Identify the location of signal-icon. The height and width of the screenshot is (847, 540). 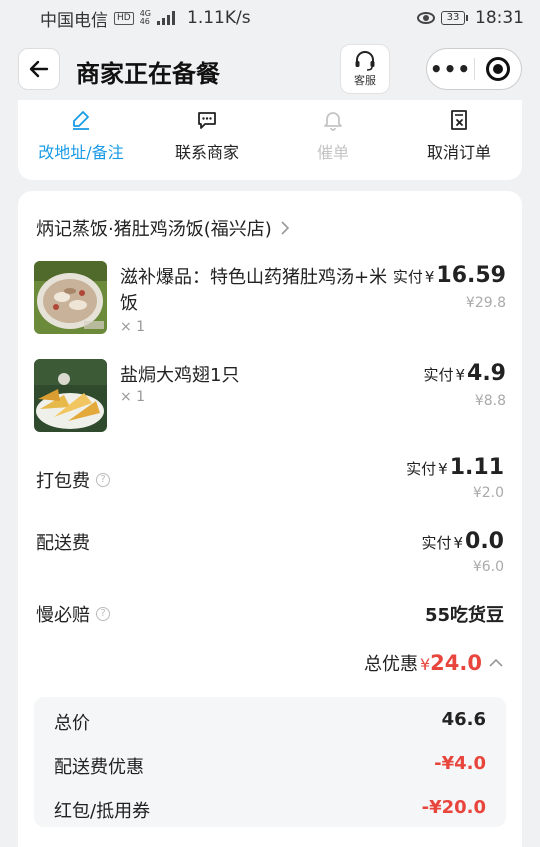
(166, 18).